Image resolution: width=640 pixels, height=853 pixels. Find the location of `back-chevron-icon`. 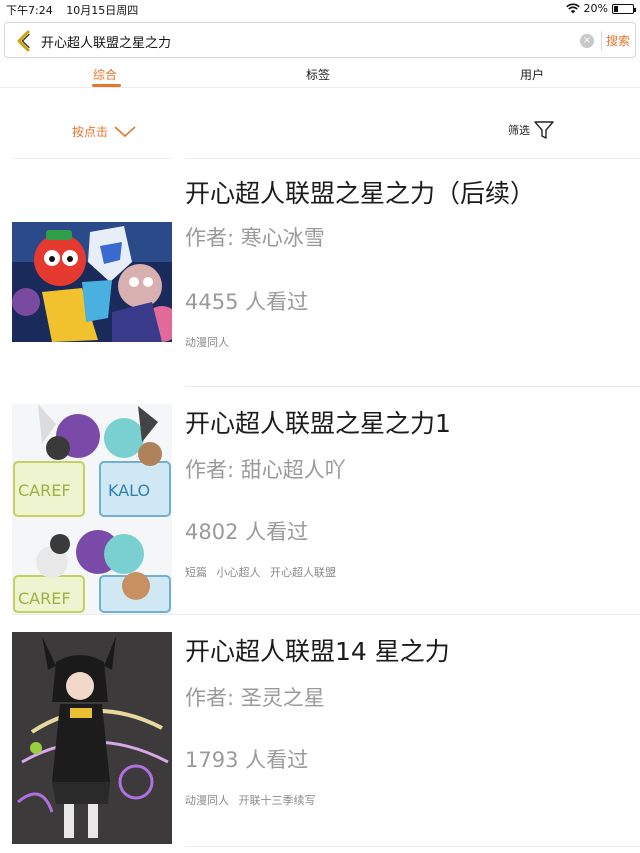

back-chevron-icon is located at coordinates (24, 41).